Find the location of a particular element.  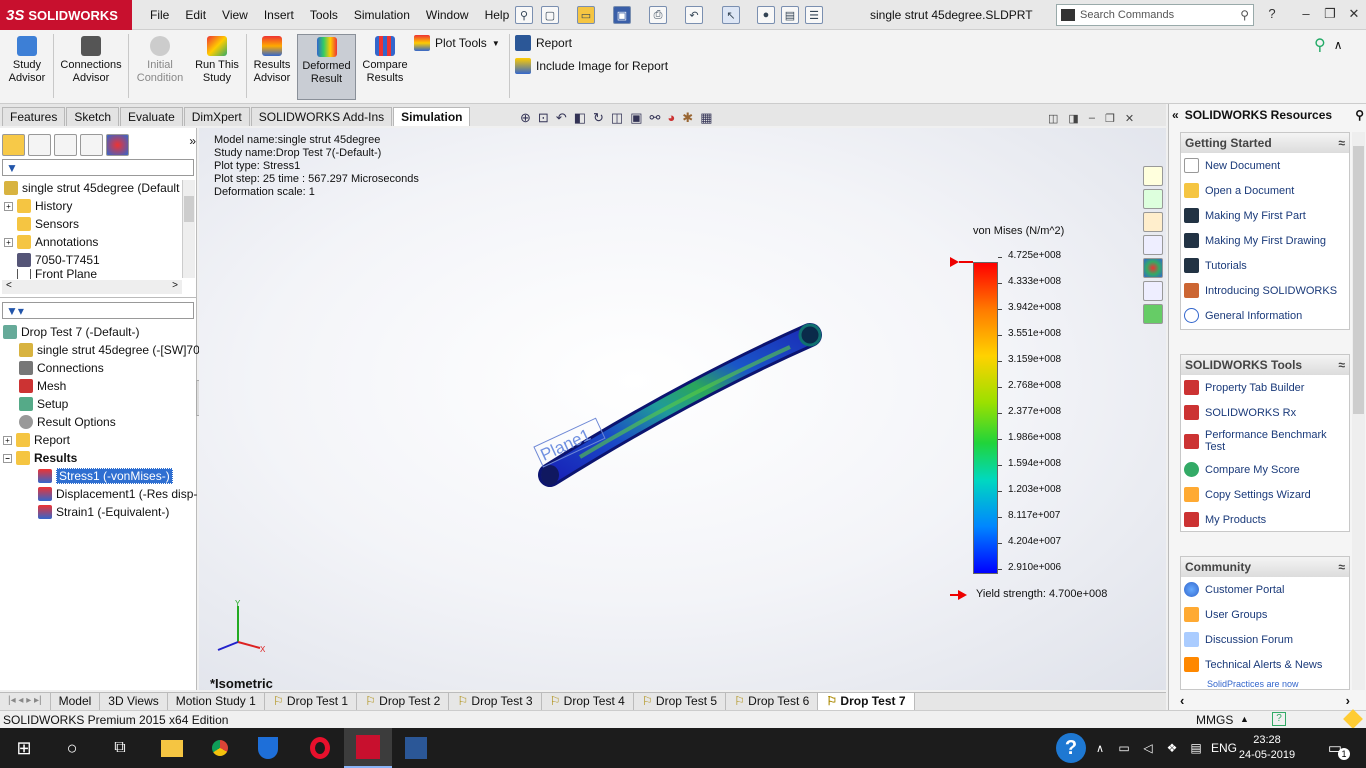

compare-results-button: Compare Results is located at coordinates (385, 67).